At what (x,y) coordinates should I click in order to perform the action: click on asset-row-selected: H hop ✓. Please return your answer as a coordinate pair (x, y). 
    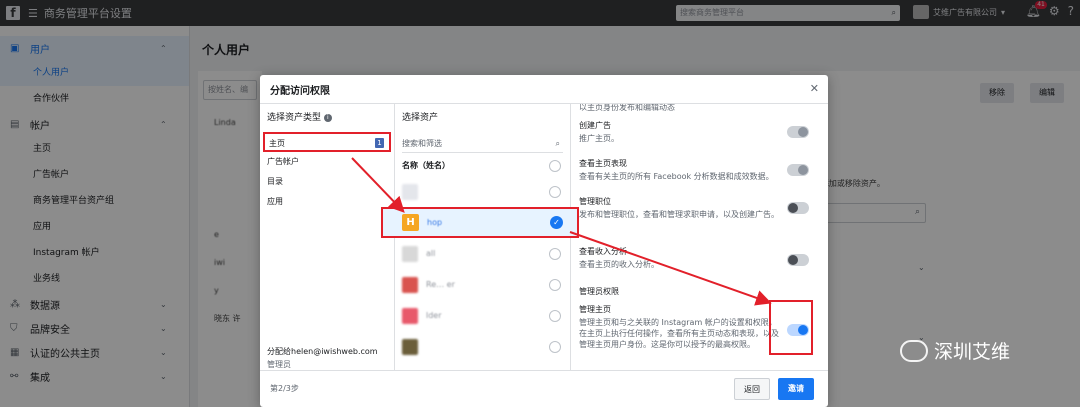
    Looking at the image, I should click on (480, 222).